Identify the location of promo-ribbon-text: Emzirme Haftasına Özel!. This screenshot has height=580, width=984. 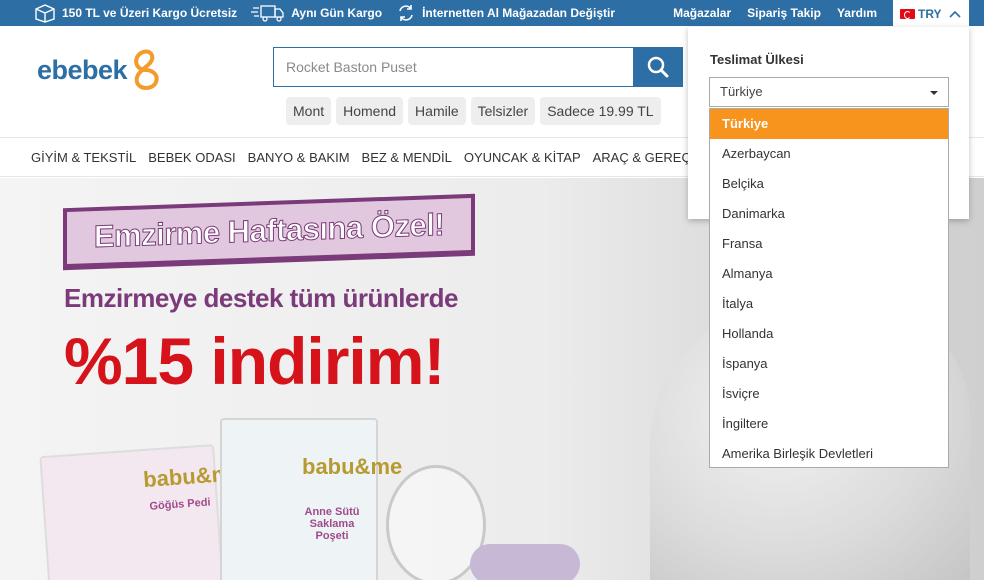
(269, 230).